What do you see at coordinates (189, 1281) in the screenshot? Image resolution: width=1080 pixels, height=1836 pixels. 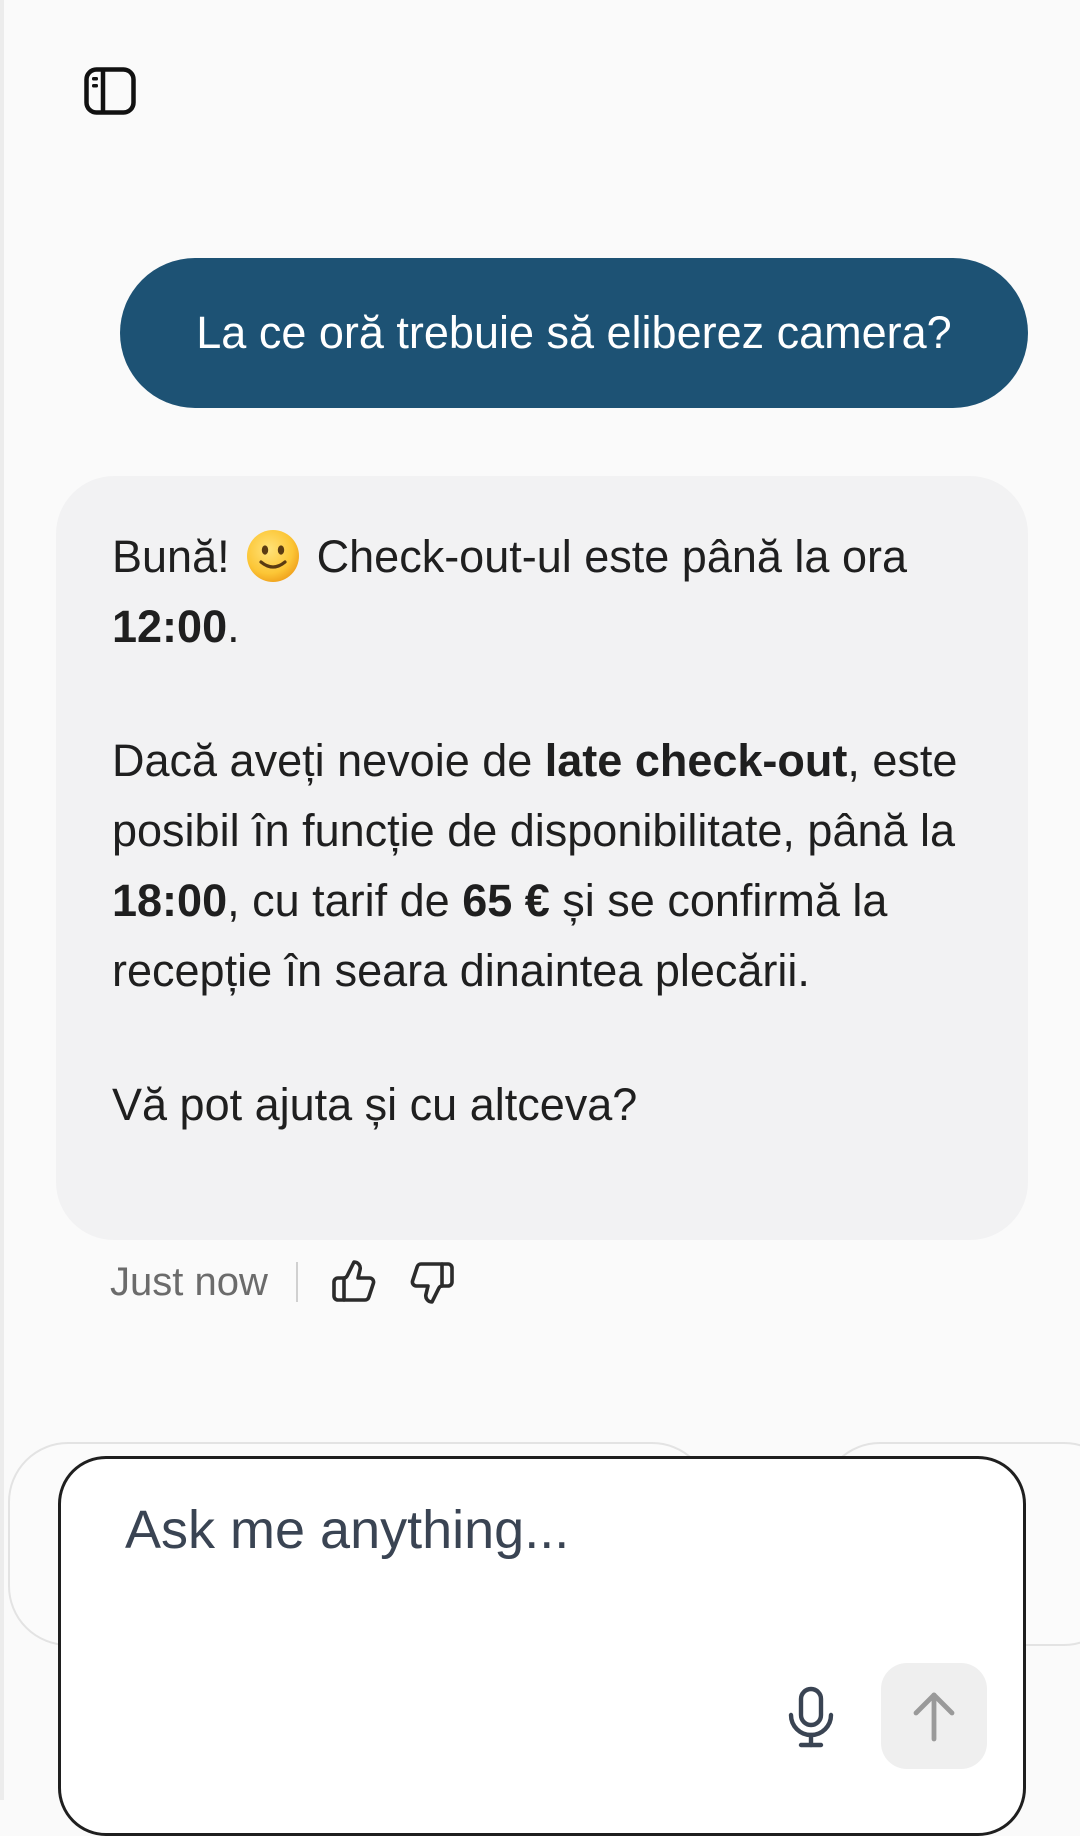 I see `message-timestamp: Just now` at bounding box center [189, 1281].